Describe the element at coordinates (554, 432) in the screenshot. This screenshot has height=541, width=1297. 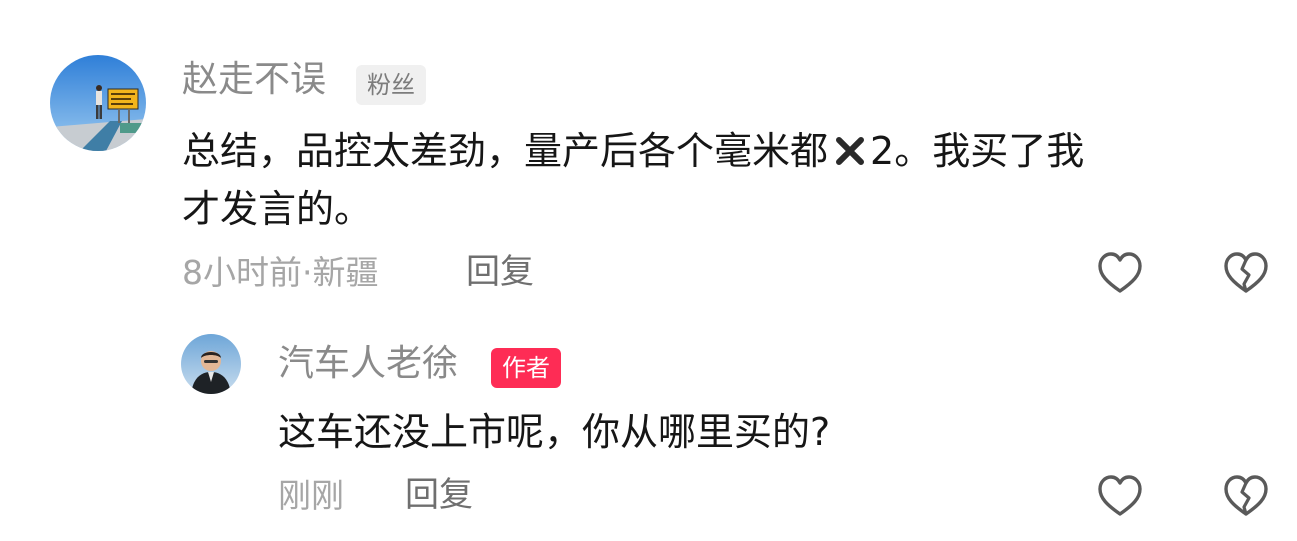
I see `reply-text: 这车还没上市呢，你从哪里买的?` at that location.